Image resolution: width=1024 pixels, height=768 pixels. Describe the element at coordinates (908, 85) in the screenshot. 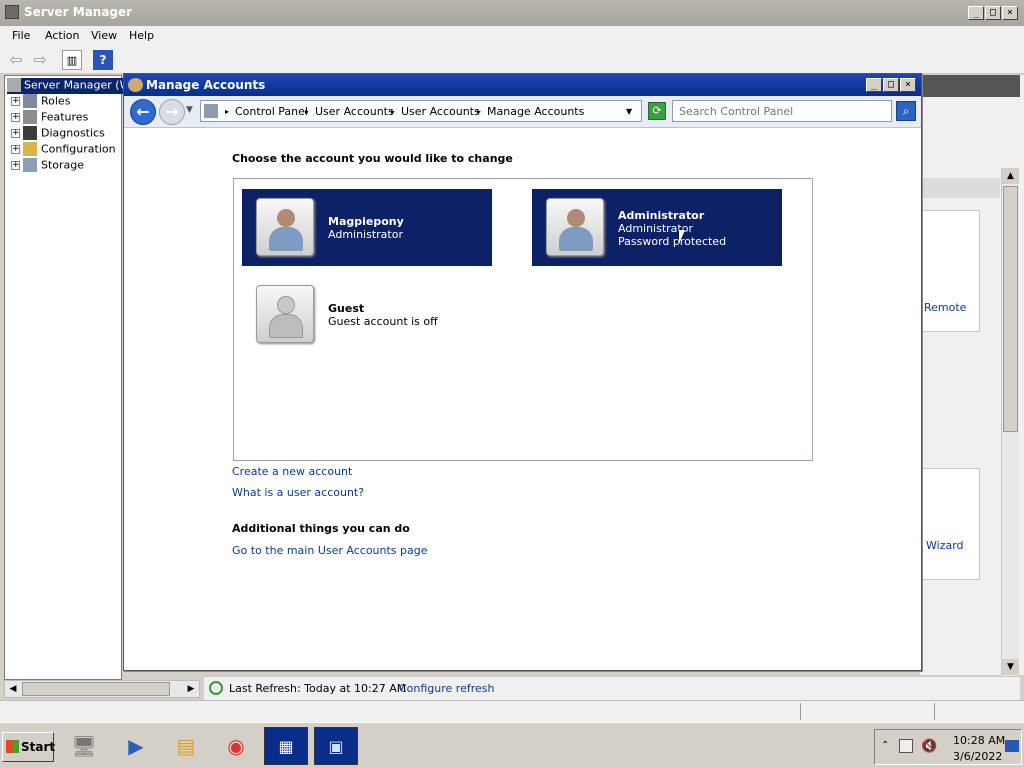

I see `dialog-close-button: ×` at that location.